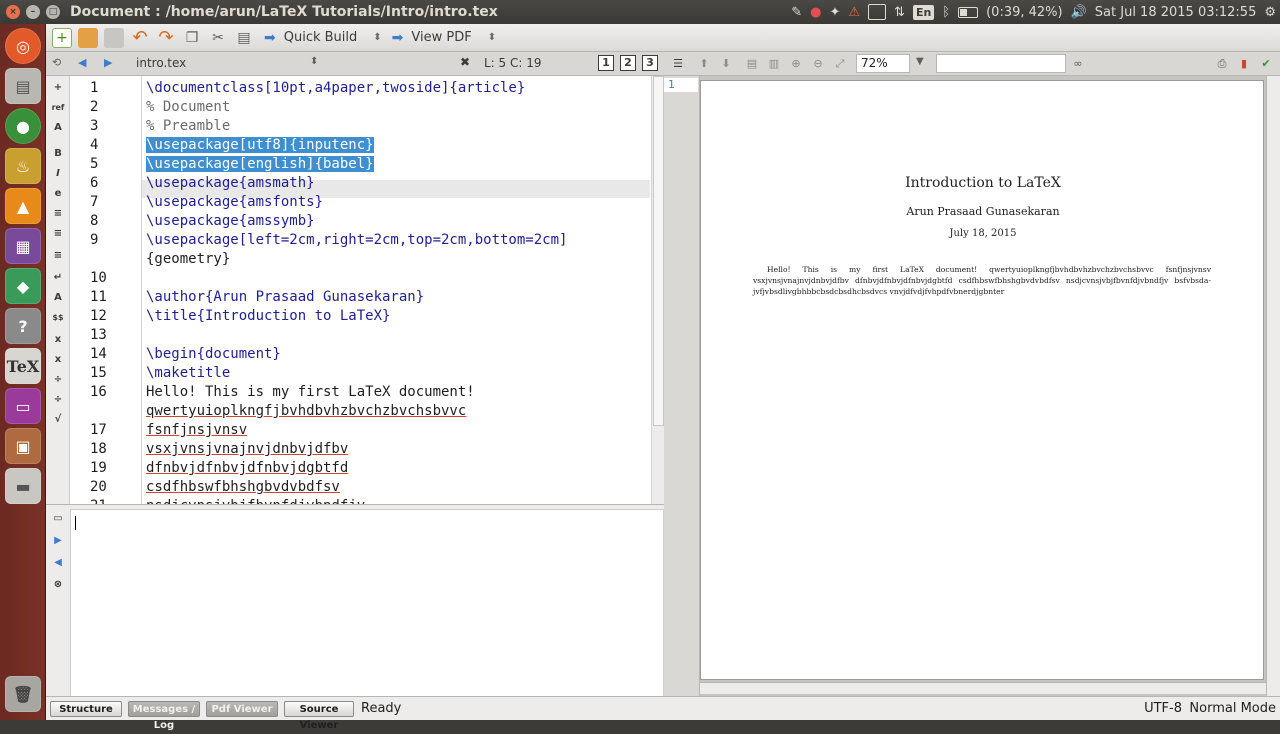  What do you see at coordinates (88, 37) in the screenshot?
I see `open-file-icon` at bounding box center [88, 37].